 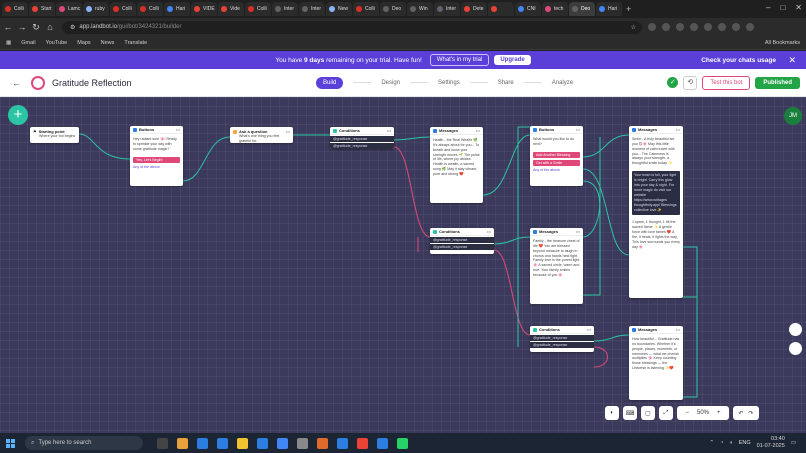 What do you see at coordinates (777, 82) in the screenshot?
I see `published-button: Published` at bounding box center [777, 82].